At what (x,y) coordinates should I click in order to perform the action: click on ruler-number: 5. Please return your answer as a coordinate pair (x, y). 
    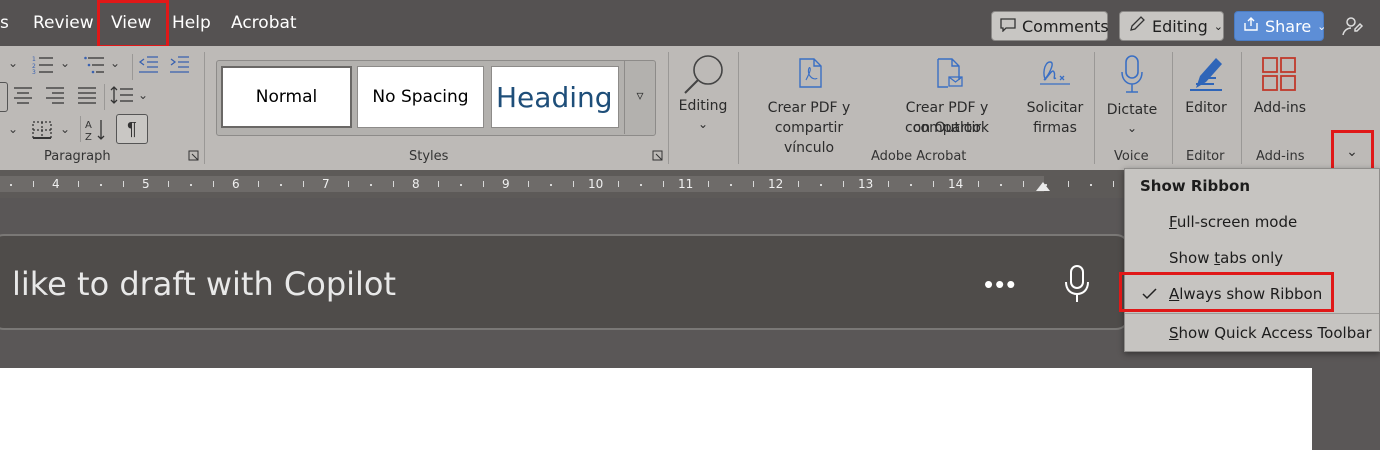
    Looking at the image, I should click on (146, 184).